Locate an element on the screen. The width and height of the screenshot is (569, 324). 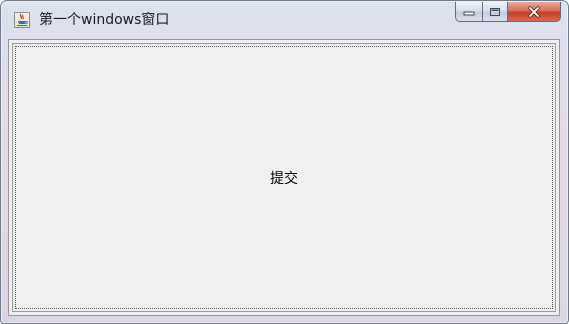
maximize-button is located at coordinates (495, 12).